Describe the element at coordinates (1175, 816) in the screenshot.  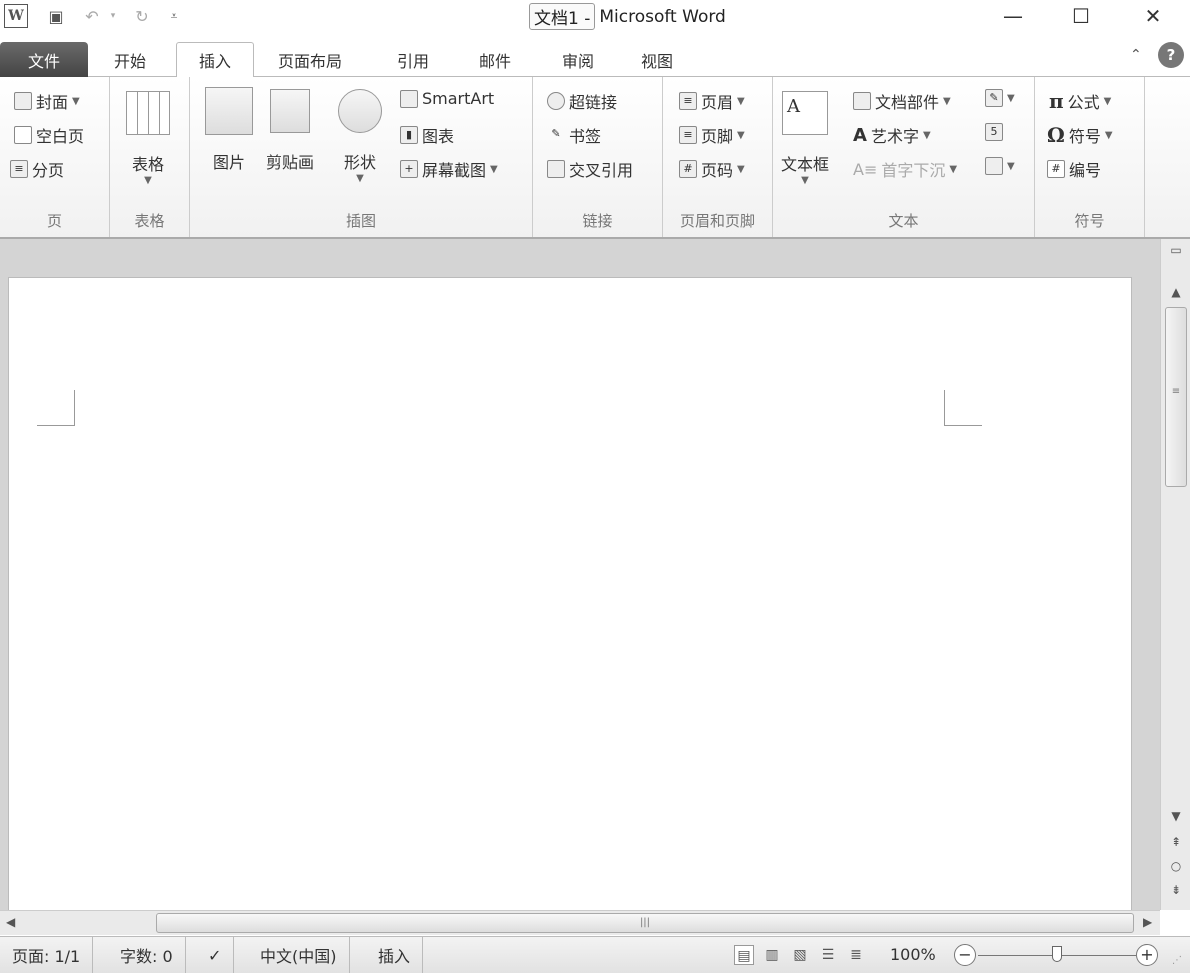
I see `scroll-down-icon: ▼` at that location.